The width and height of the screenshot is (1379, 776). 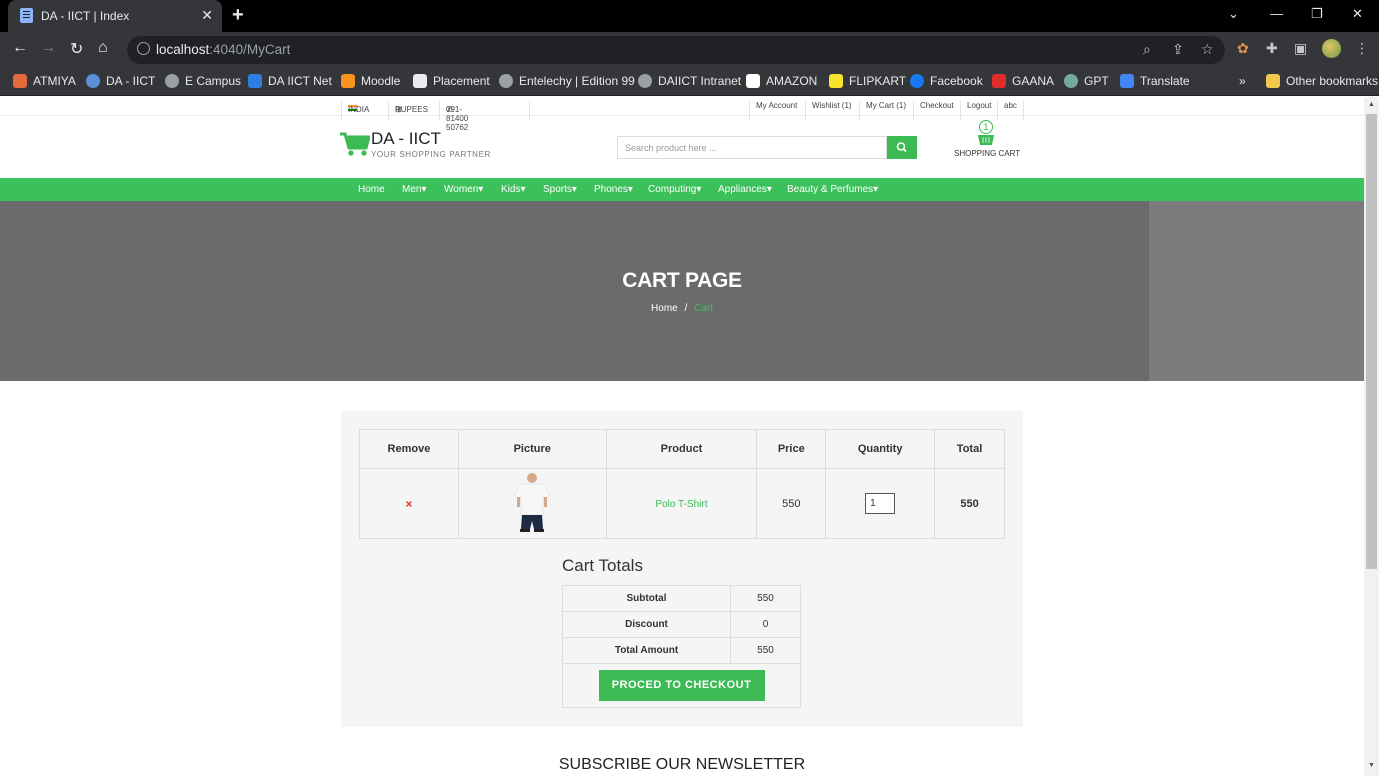 I want to click on logo-title: DA - IICT, so click(x=406, y=139).